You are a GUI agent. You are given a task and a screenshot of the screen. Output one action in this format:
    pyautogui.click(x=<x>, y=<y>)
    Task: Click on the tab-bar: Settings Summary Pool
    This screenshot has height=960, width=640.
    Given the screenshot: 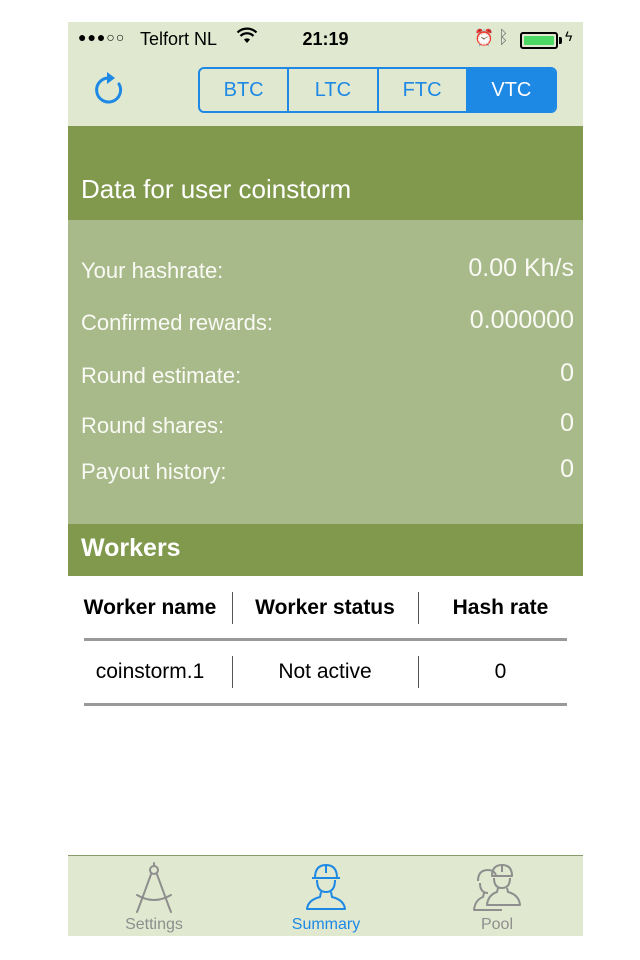 What is the action you would take?
    pyautogui.click(x=325, y=895)
    